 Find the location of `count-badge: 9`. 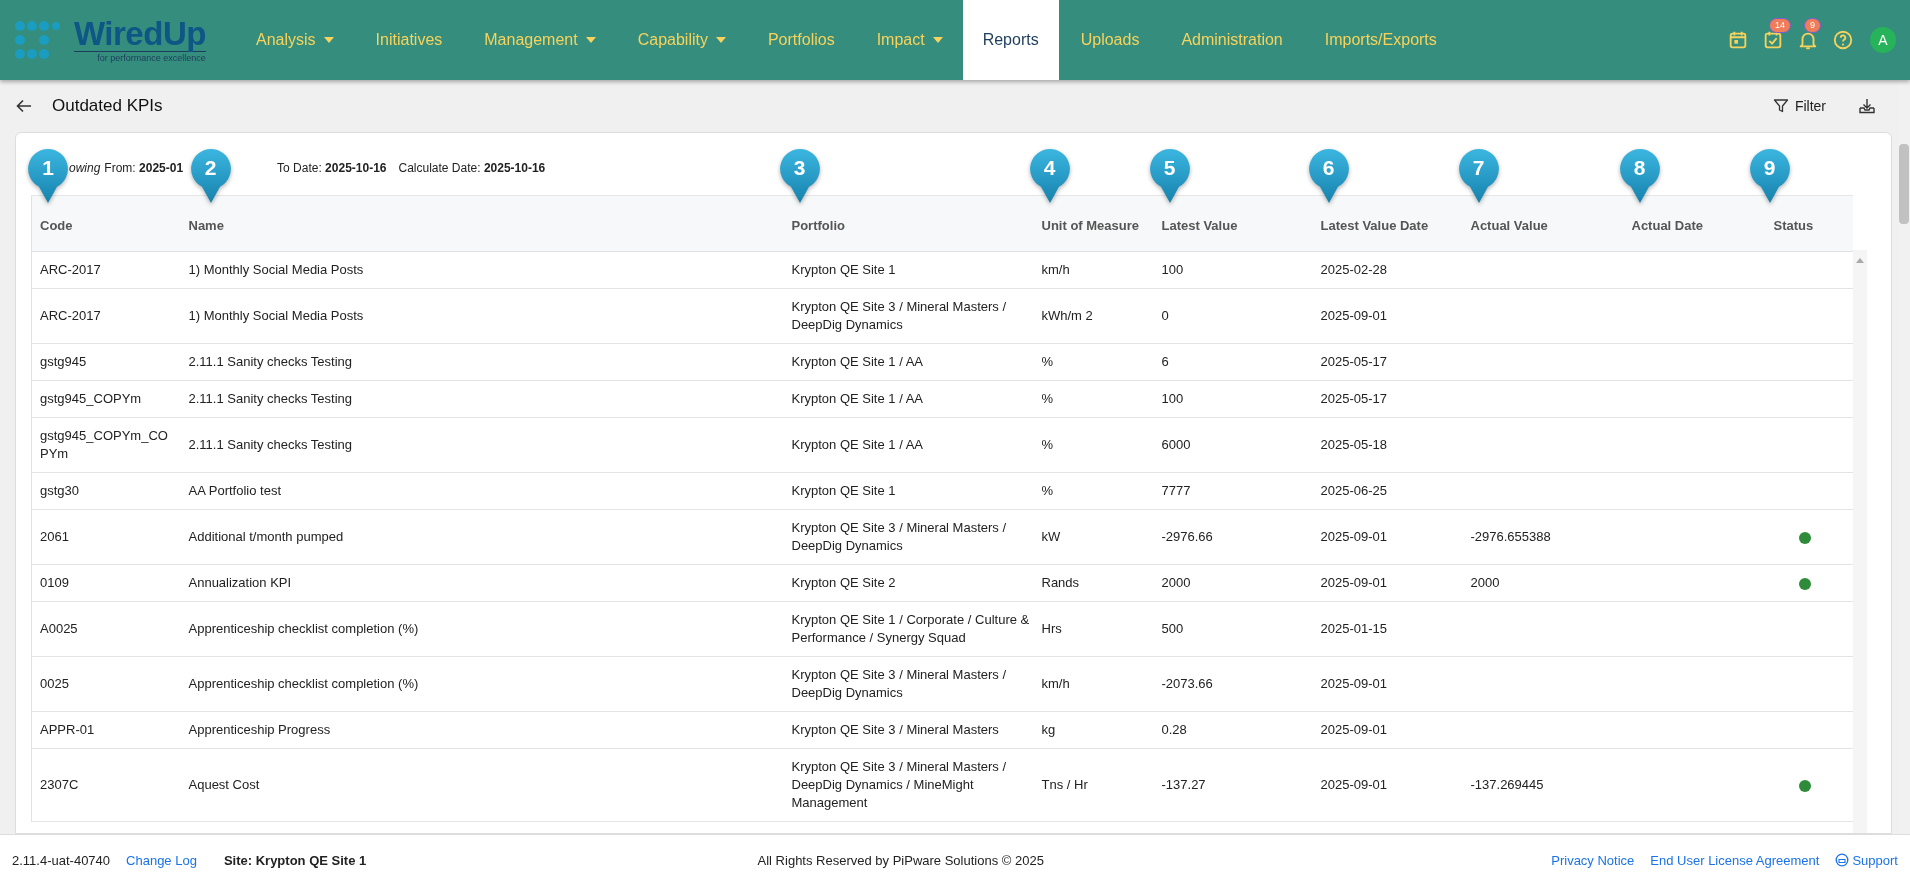

count-badge: 9 is located at coordinates (1812, 25).